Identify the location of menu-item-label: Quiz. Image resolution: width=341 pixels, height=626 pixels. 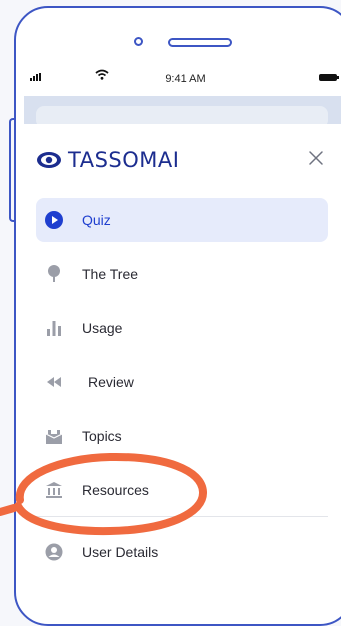
(96, 220).